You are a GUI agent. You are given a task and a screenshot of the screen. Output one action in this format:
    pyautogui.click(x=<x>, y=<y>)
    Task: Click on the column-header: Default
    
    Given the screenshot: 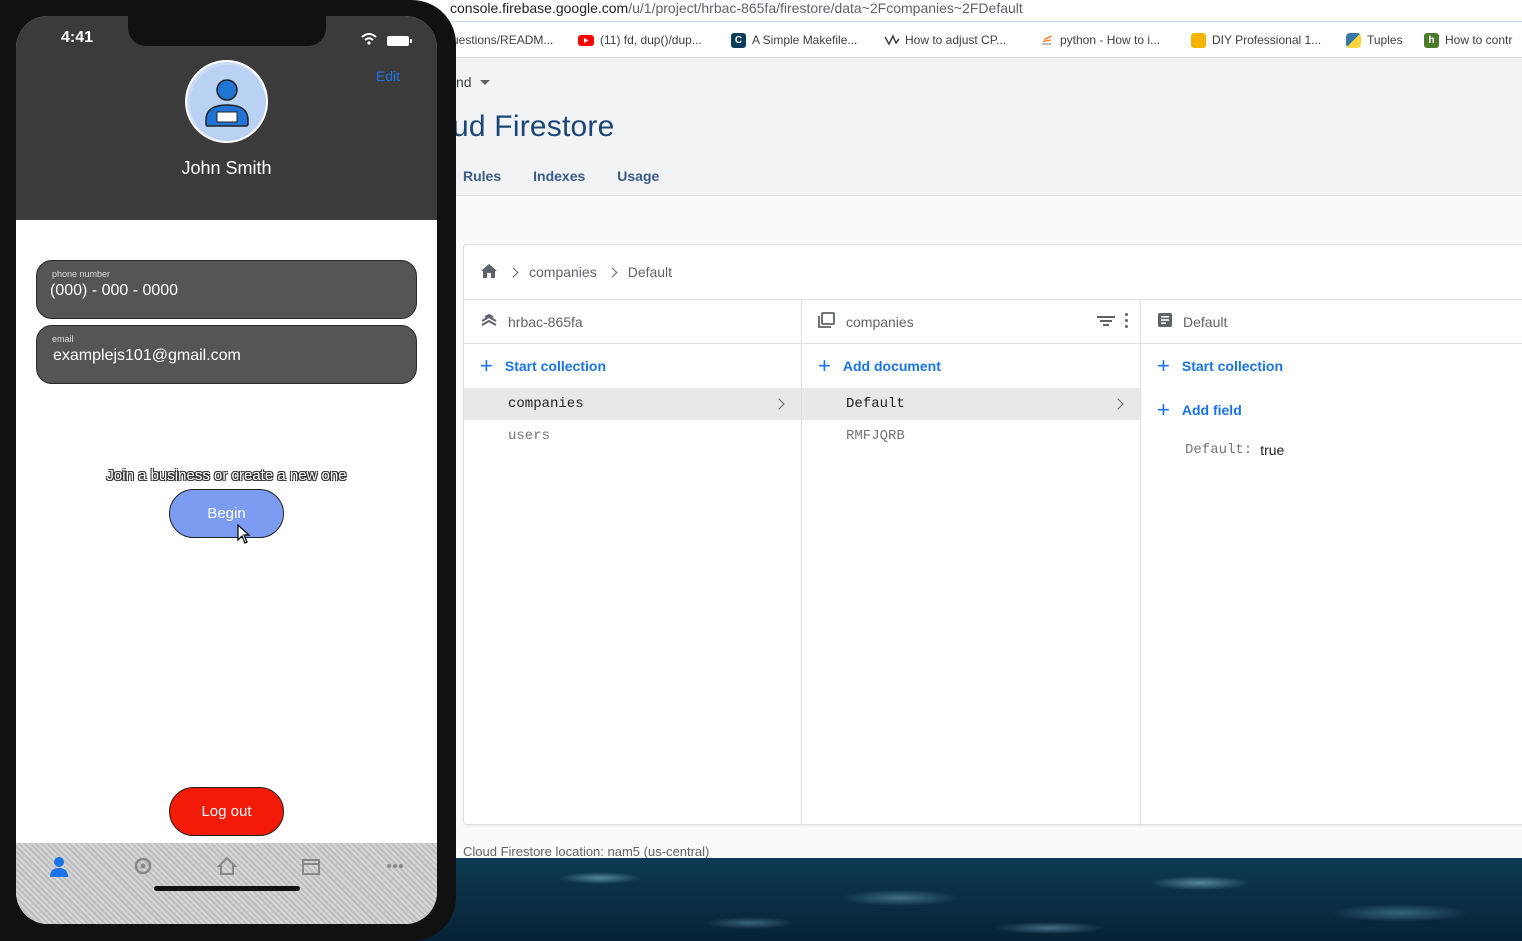 What is the action you would take?
    pyautogui.click(x=1331, y=322)
    